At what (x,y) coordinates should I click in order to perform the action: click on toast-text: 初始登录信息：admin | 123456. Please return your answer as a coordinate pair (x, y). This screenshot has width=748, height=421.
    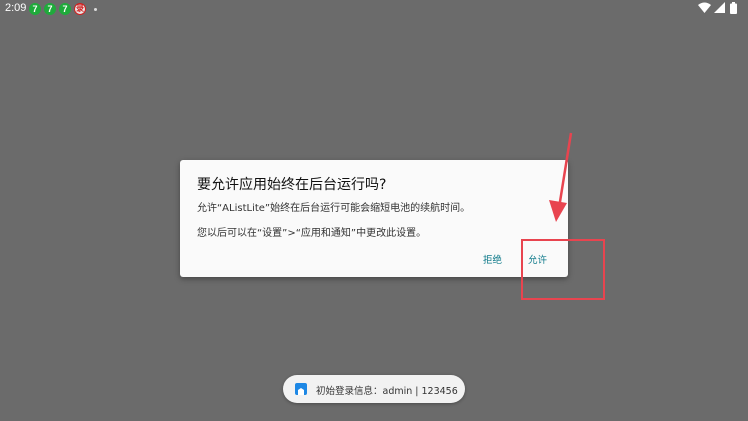
    Looking at the image, I should click on (387, 391).